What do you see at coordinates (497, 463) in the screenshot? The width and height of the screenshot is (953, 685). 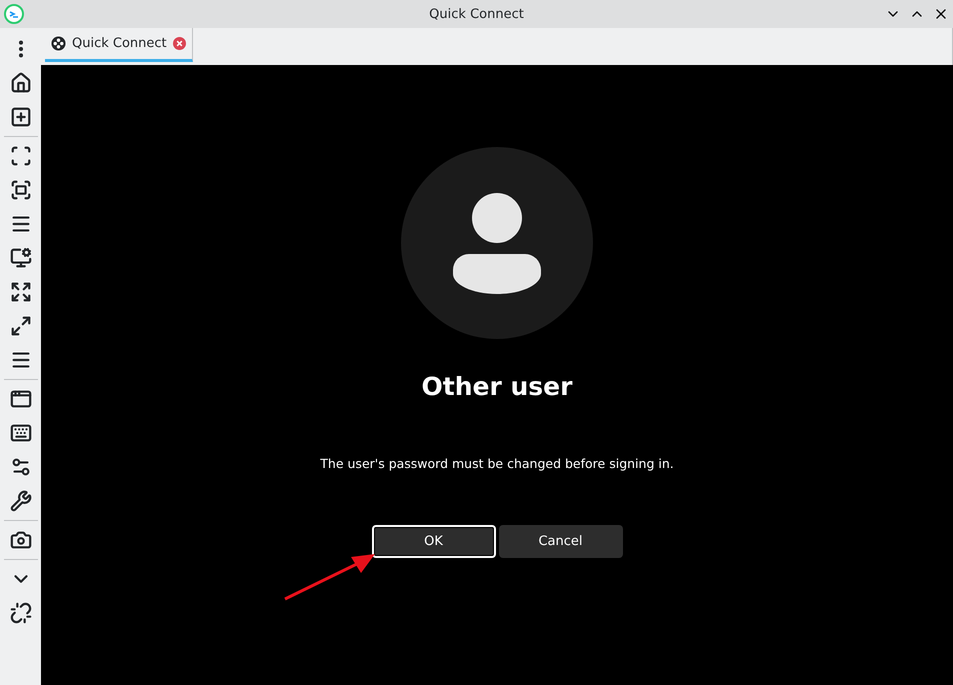 I see `message-text: The user's password must be changed before signing in.` at bounding box center [497, 463].